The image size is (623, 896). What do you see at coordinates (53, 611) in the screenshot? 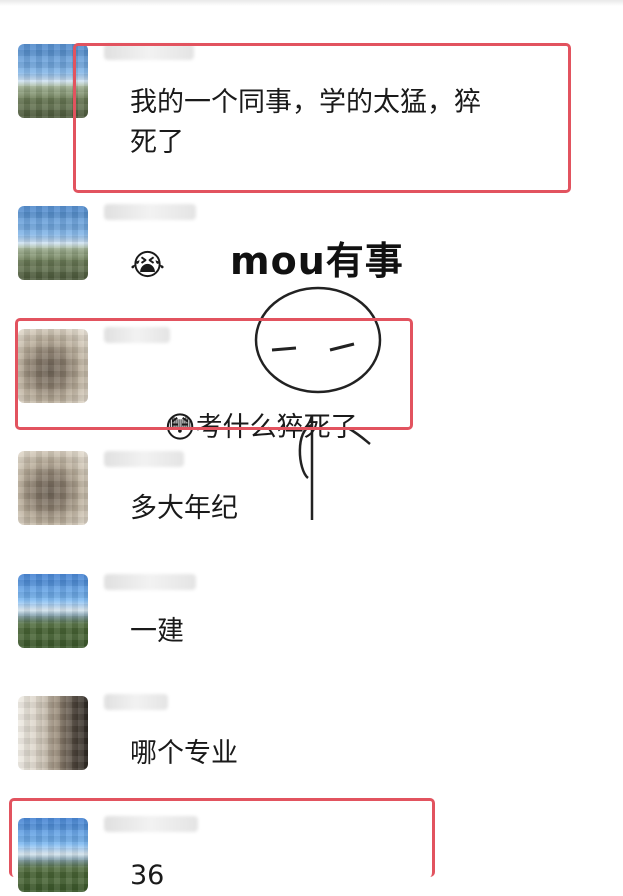
I see `castle-avatar-icon` at bounding box center [53, 611].